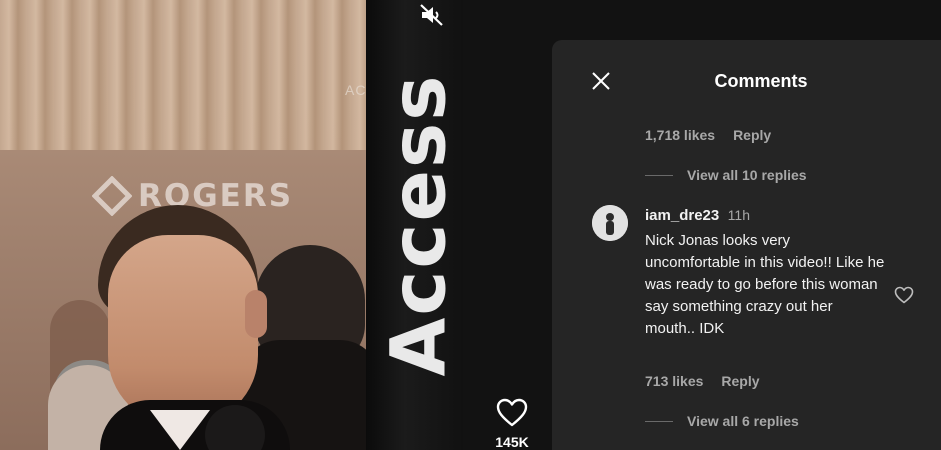 The height and width of the screenshot is (450, 941). Describe the element at coordinates (112, 196) in the screenshot. I see `rogers-logo-mark` at that location.